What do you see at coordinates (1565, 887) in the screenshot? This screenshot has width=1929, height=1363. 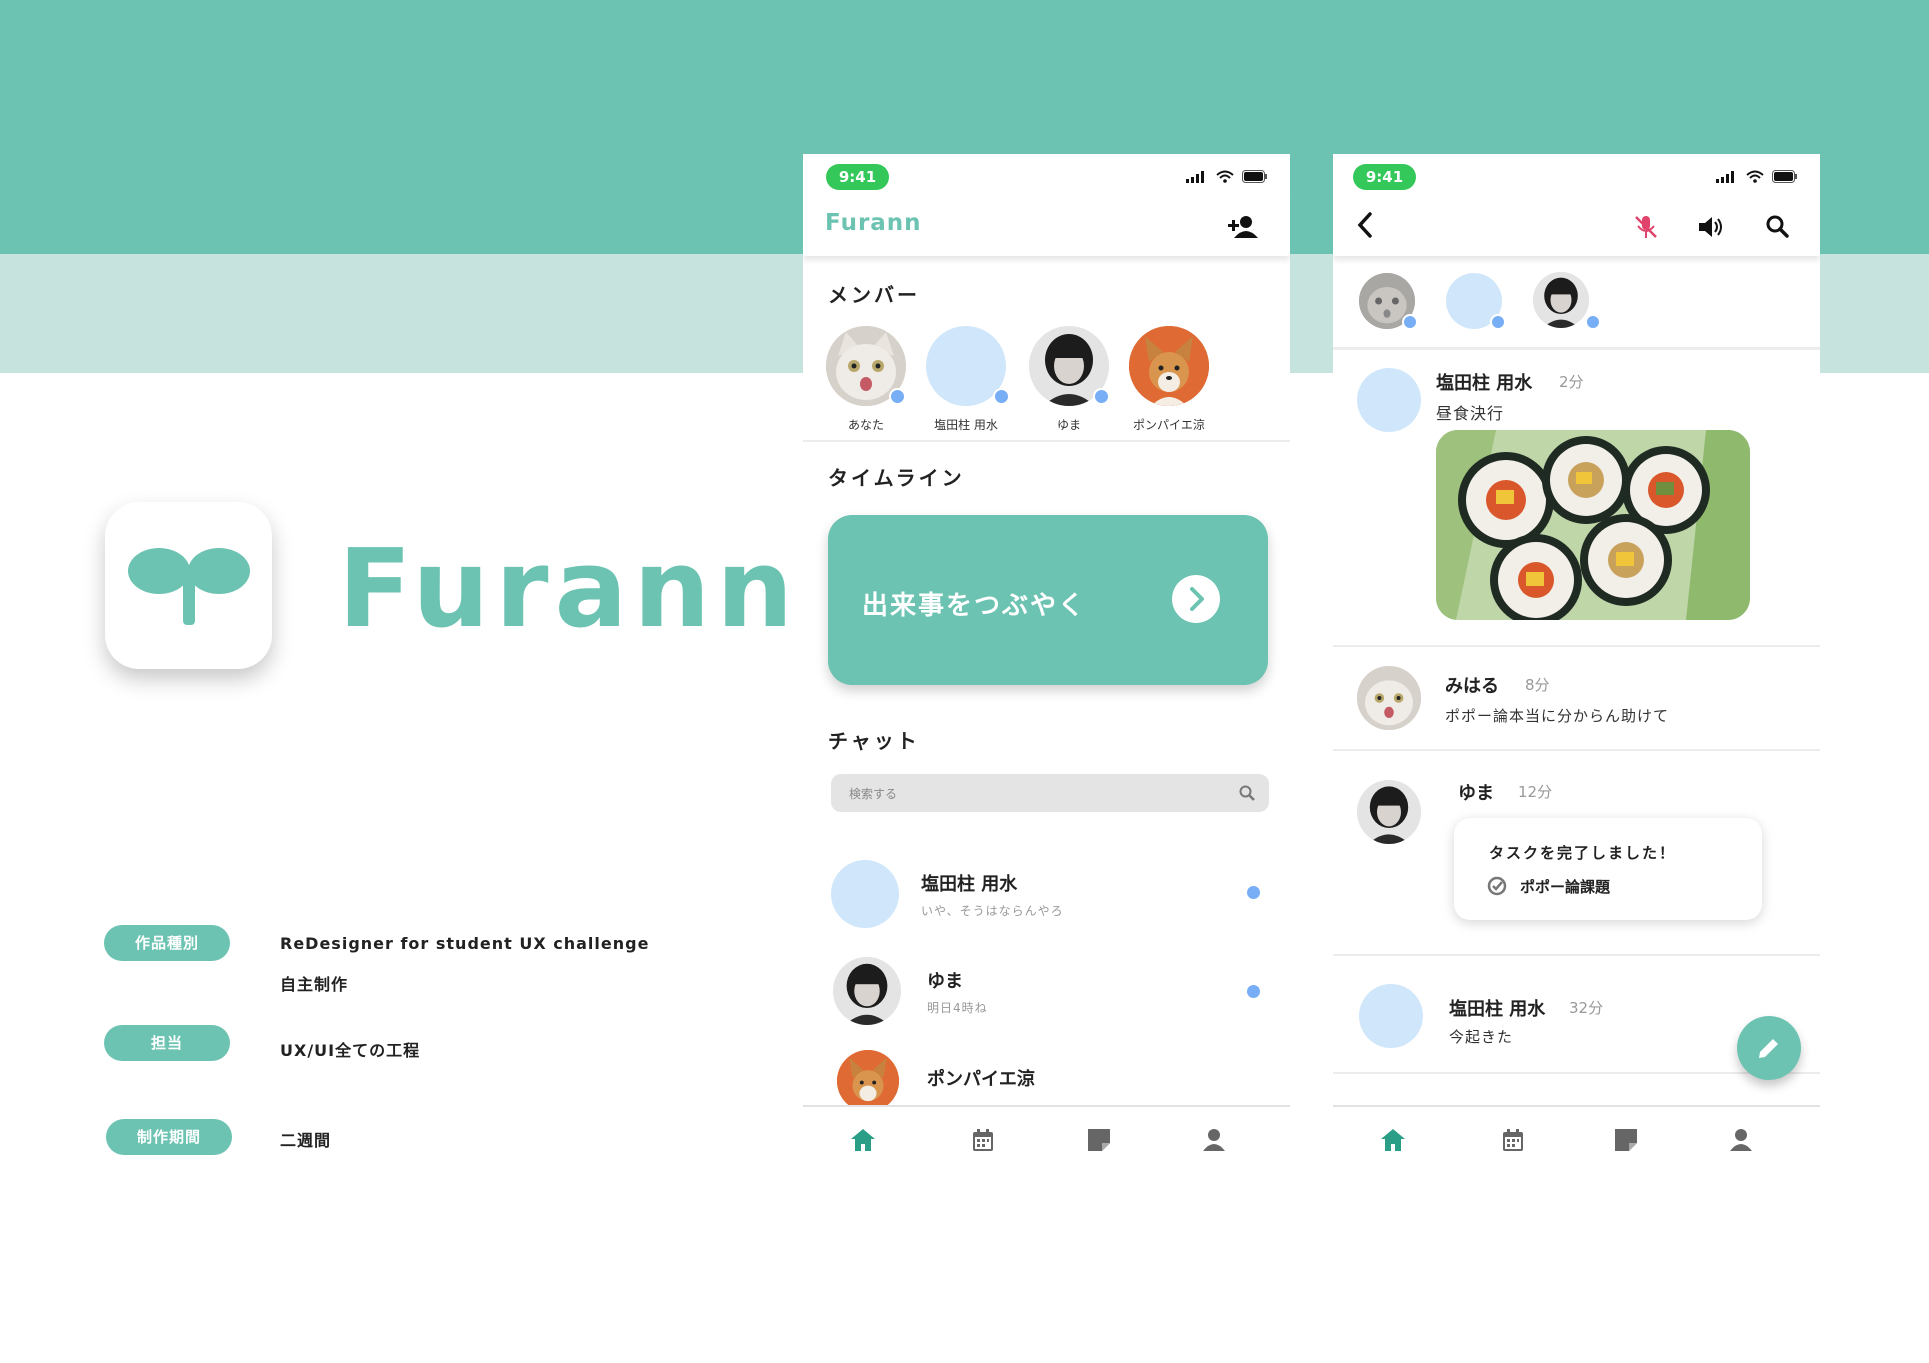 I see `task-item: ポポー論課題` at bounding box center [1565, 887].